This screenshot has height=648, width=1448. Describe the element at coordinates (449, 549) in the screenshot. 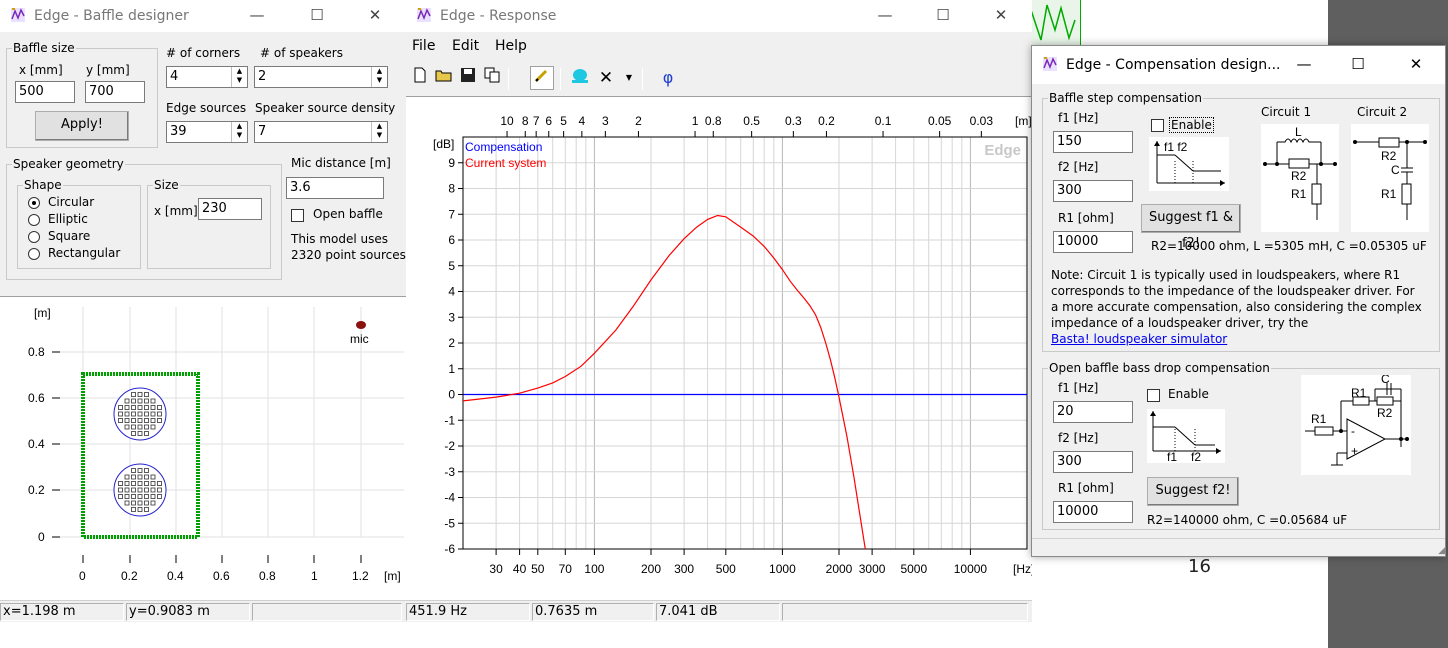

I see `y-tick-label: -6` at that location.